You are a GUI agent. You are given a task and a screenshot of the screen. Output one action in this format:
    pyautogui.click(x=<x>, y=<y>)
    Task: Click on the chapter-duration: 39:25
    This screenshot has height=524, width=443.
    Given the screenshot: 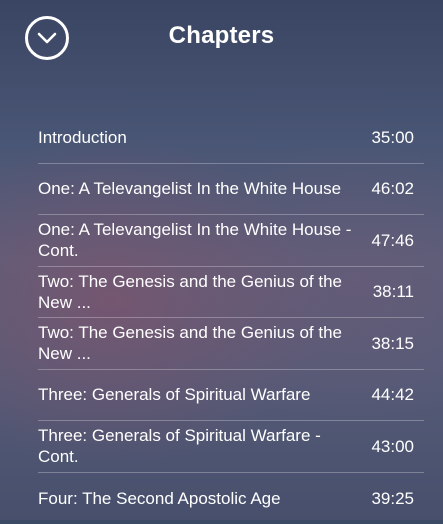 What is the action you would take?
    pyautogui.click(x=397, y=498)
    